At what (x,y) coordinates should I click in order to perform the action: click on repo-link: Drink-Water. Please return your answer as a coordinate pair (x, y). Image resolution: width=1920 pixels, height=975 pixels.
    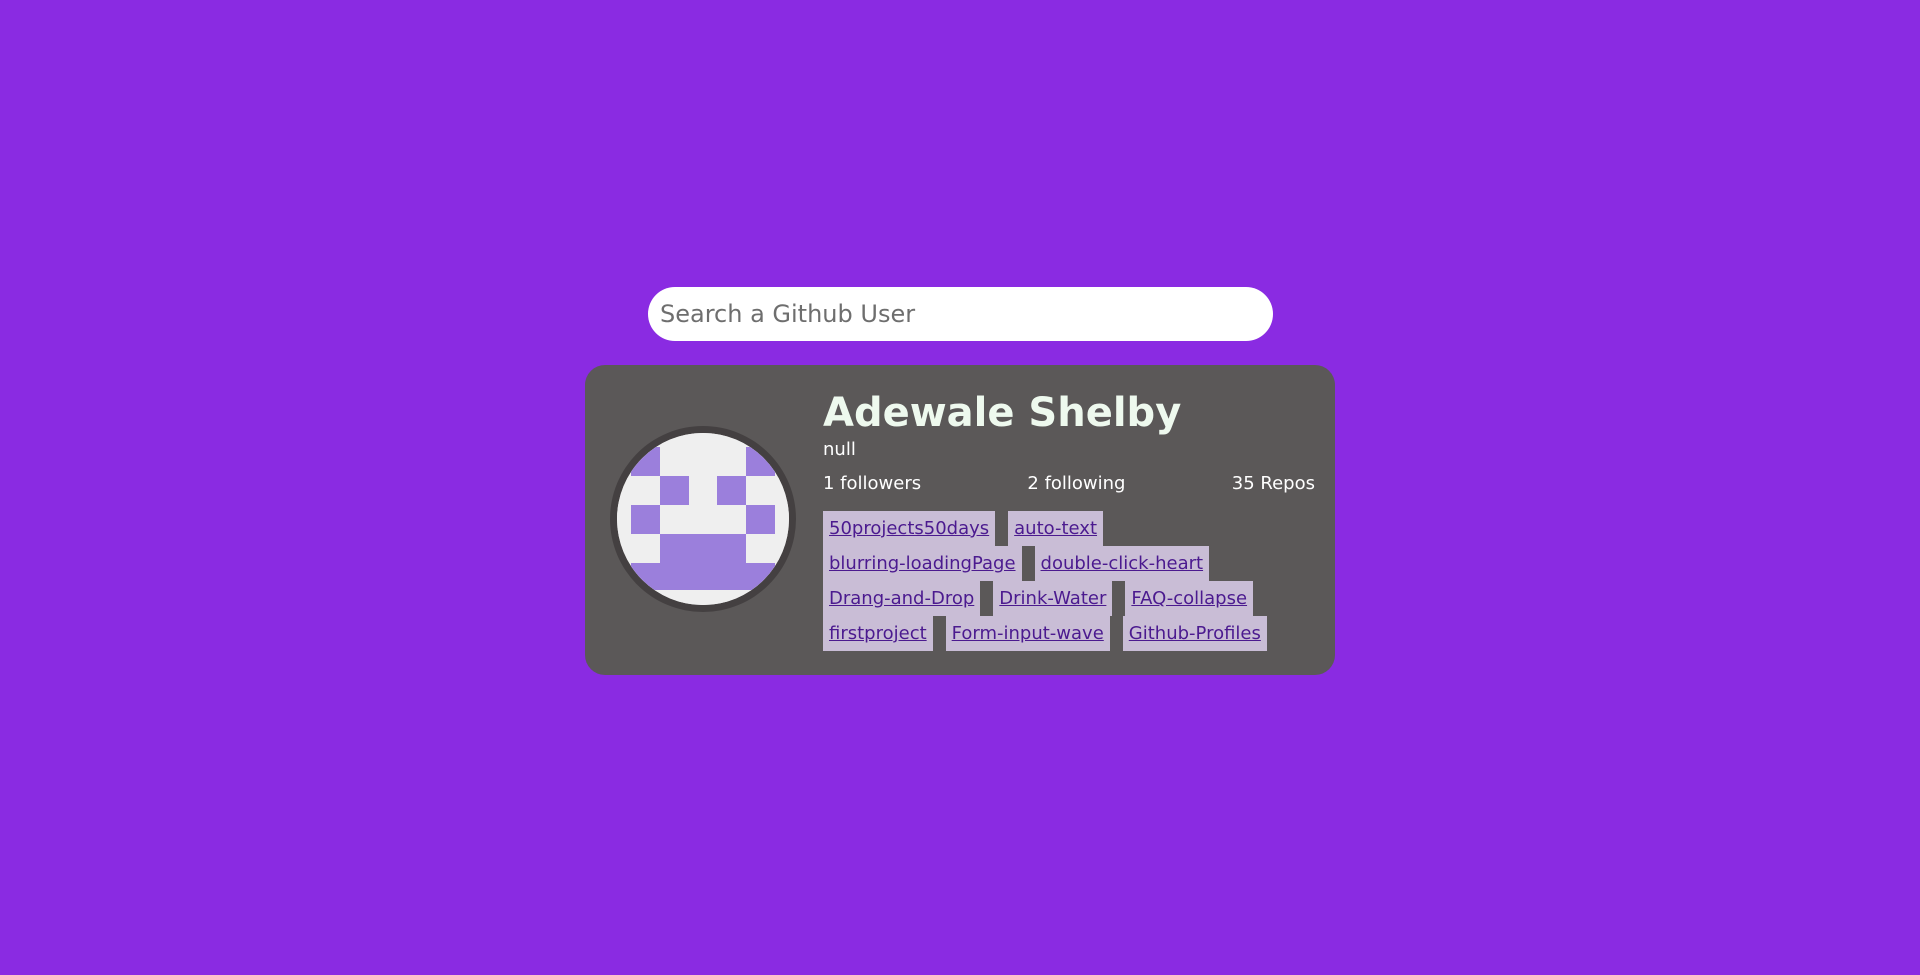
    Looking at the image, I should click on (1053, 598).